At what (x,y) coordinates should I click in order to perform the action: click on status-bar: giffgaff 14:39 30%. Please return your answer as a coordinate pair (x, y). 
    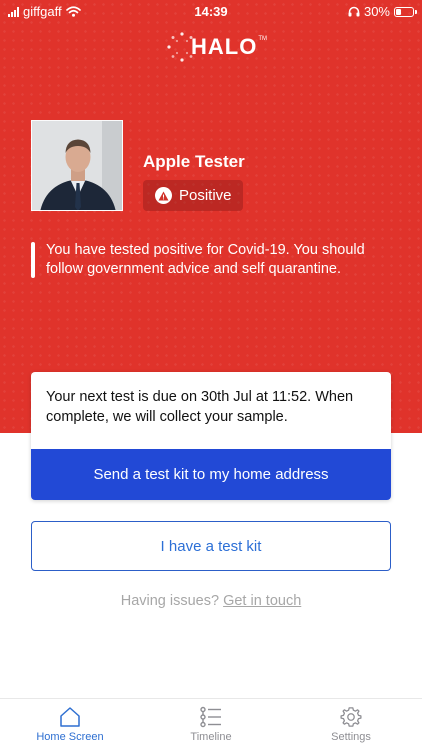
    Looking at the image, I should click on (211, 11).